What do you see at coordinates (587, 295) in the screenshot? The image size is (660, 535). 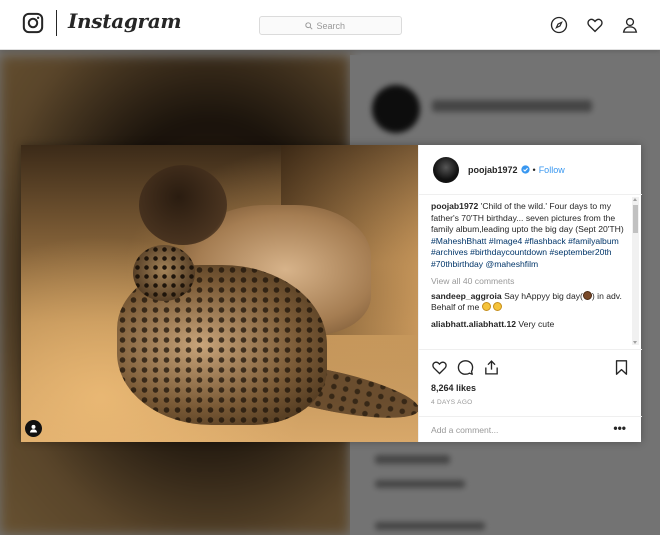 I see `cake-emoji-icon` at bounding box center [587, 295].